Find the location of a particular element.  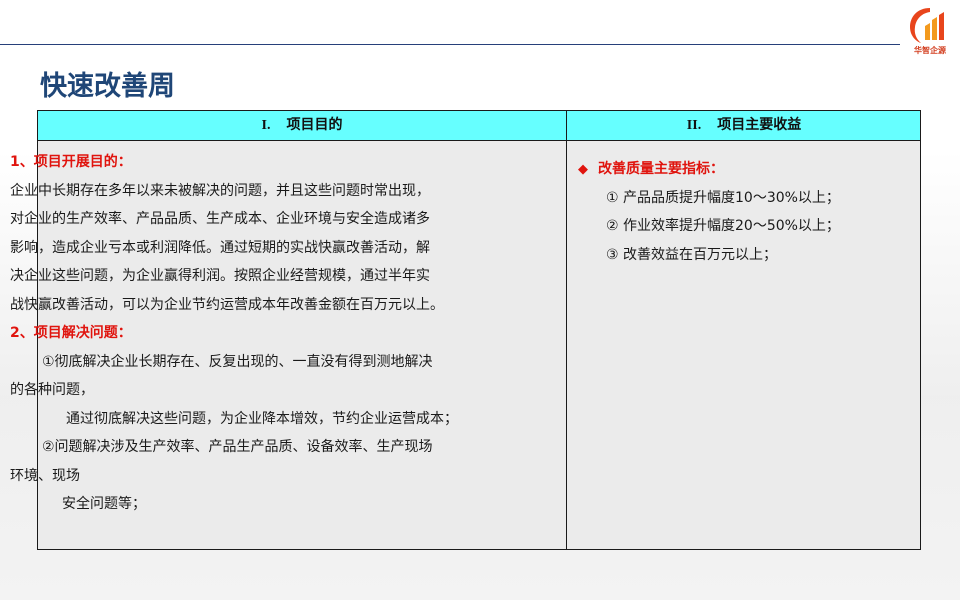

header-project-purpose: I. 项目目的 is located at coordinates (302, 125).